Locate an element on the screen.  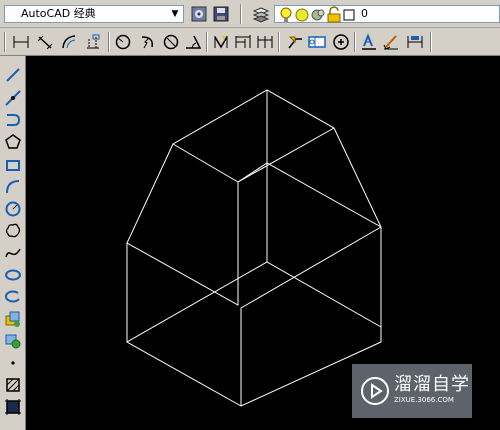
draw-toolbar is located at coordinates (13, 243).